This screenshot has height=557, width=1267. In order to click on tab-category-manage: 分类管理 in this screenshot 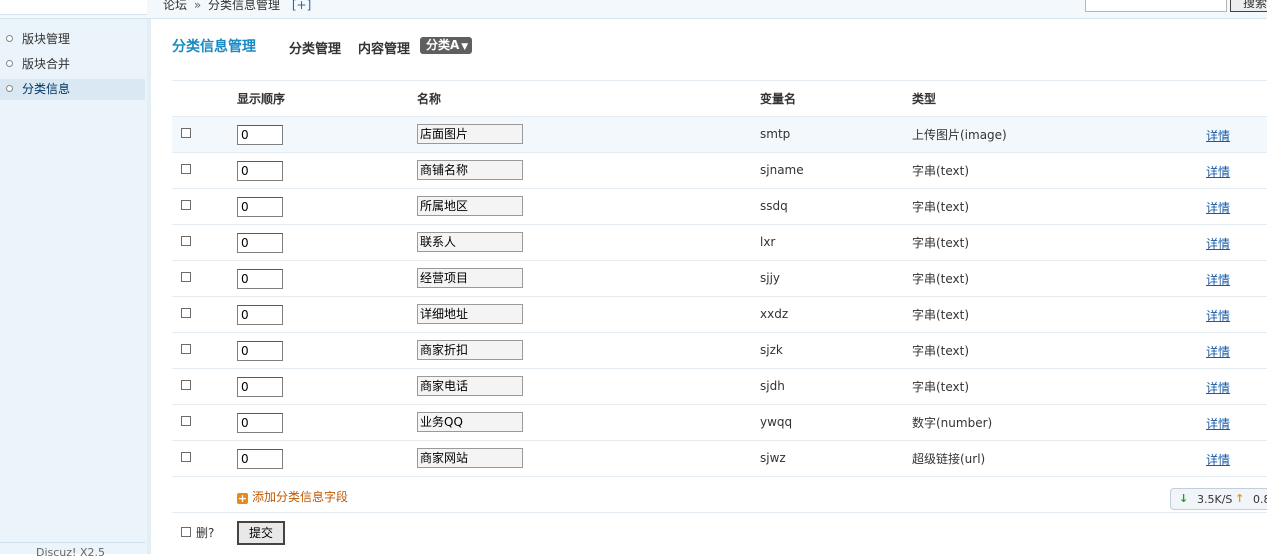, I will do `click(315, 47)`.